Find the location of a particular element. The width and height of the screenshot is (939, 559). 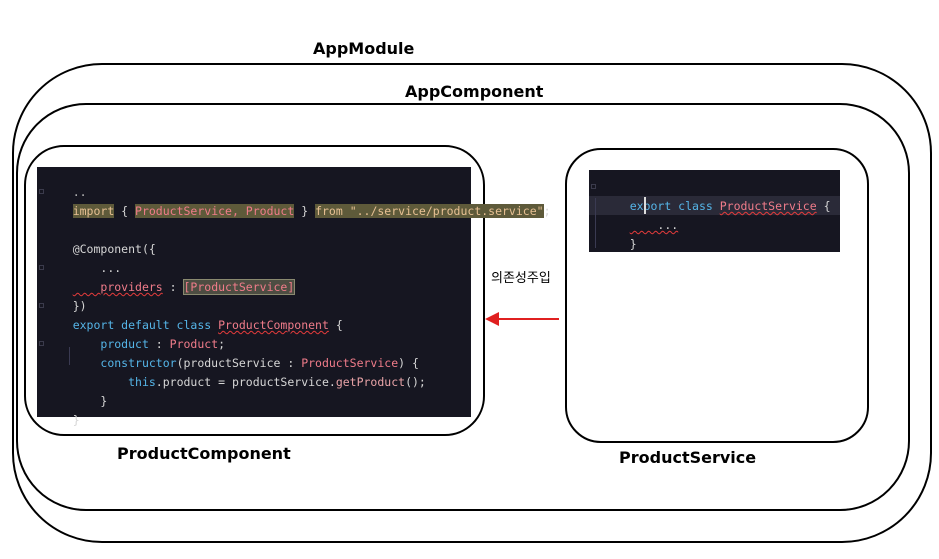

app-module-label: AppModule is located at coordinates (364, 48).